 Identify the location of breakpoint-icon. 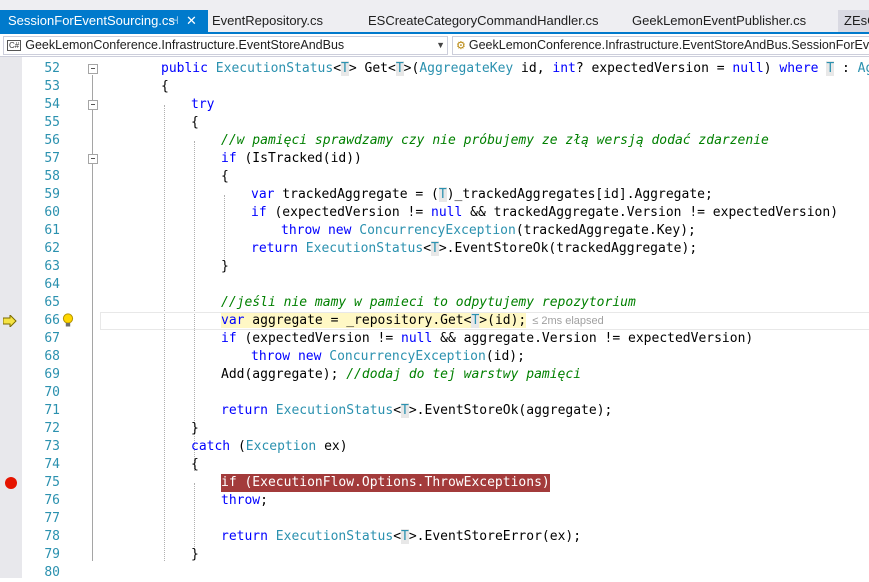
(11, 483).